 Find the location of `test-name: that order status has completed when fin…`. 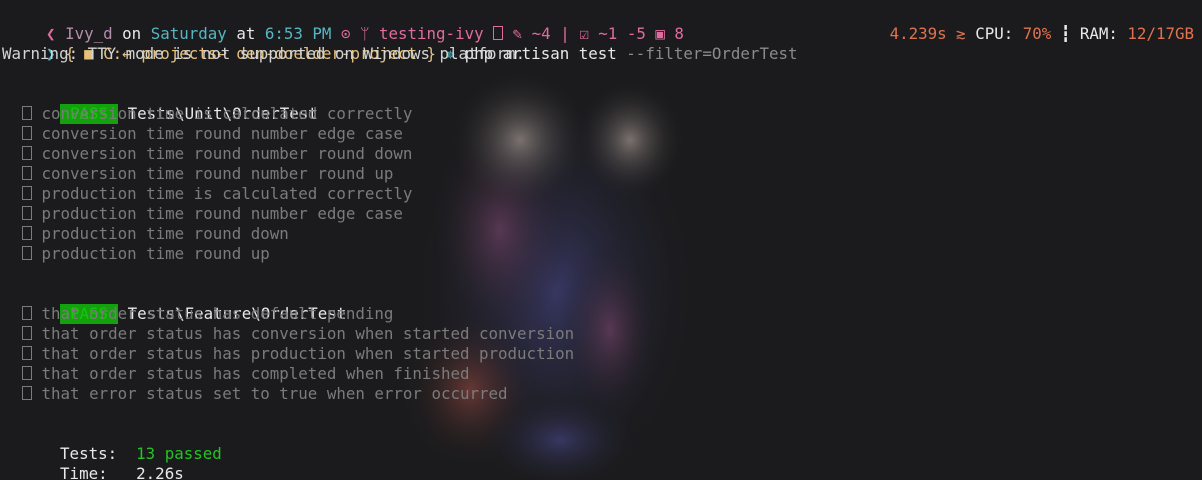

test-name: that order status has completed when fin… is located at coordinates (255, 373).